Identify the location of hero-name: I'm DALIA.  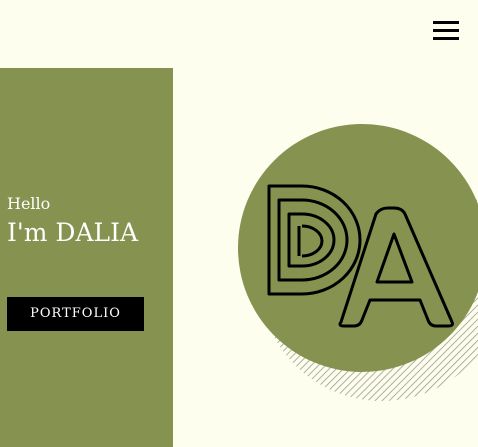
(73, 232).